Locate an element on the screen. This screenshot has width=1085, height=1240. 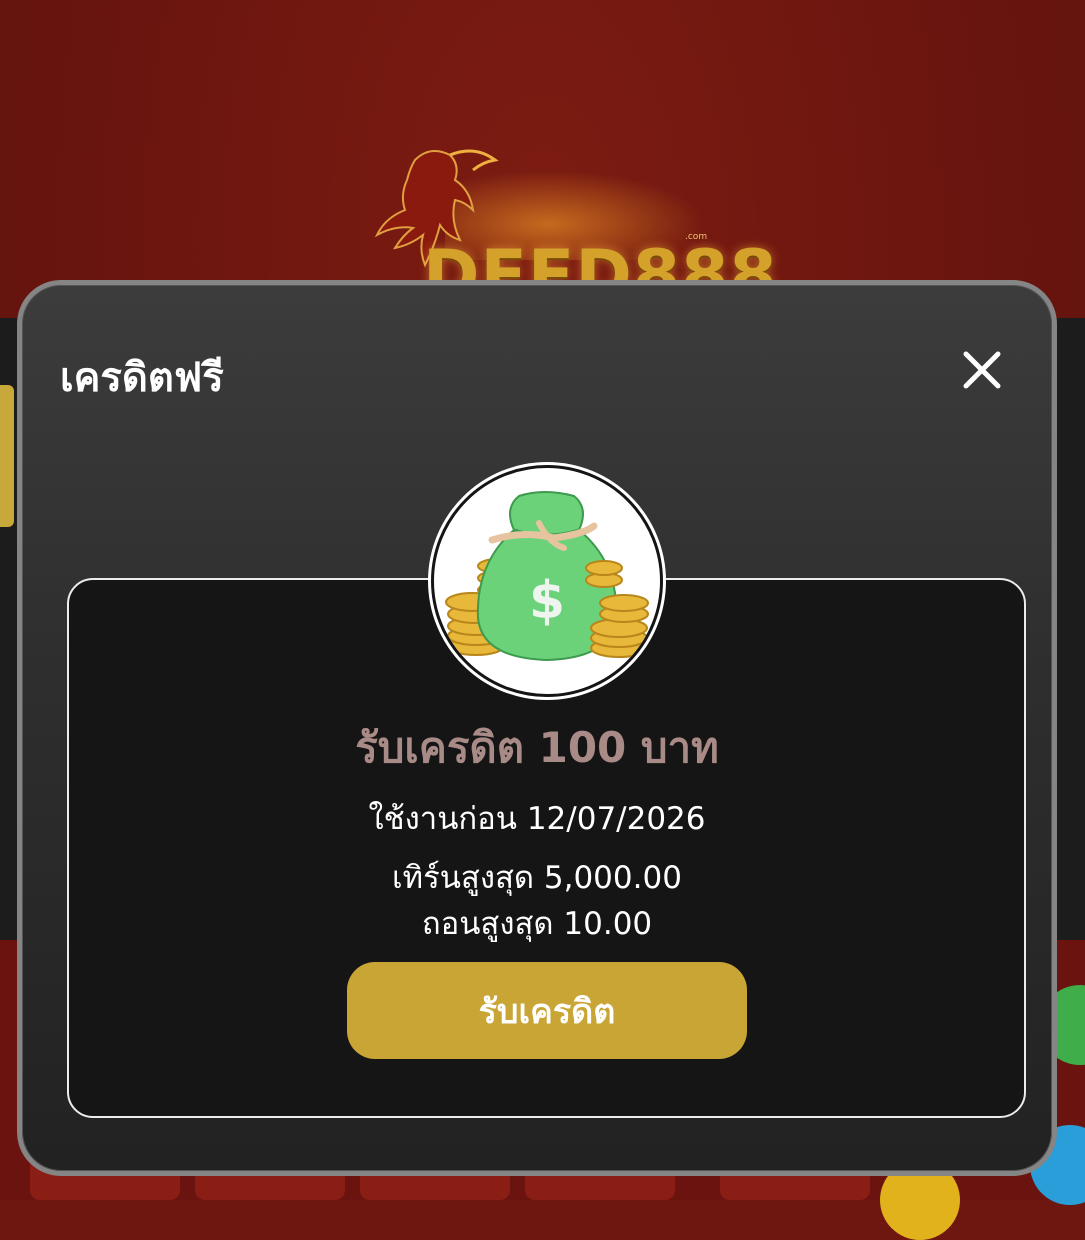
close-button is located at coordinates (982, 370).